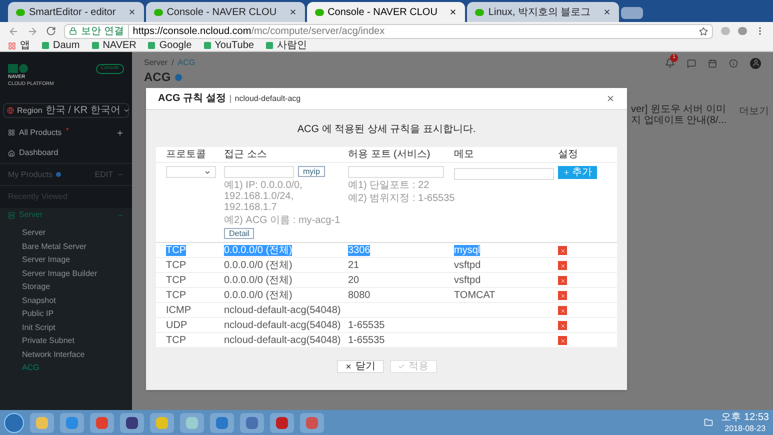 Image resolution: width=773 pixels, height=435 pixels. Describe the element at coordinates (386, 295) in the screenshot. I see `table-row: TCP 0.0.0.0/0 (전체) 8080 TOMCAT` at that location.